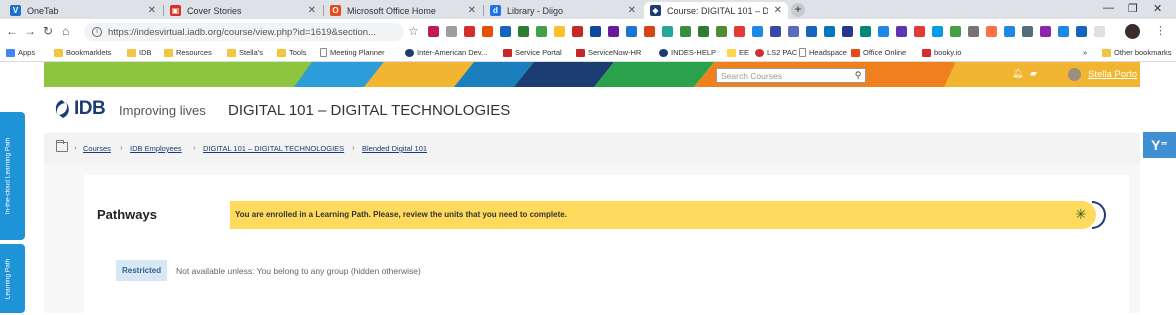 This screenshot has height=315, width=1176. I want to click on bookmark-bookmarklets: Bookmarklets, so click(82, 52).